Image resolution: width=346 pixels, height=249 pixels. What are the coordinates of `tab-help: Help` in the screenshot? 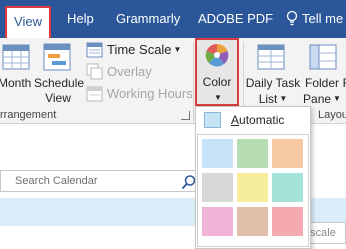 It's located at (80, 19).